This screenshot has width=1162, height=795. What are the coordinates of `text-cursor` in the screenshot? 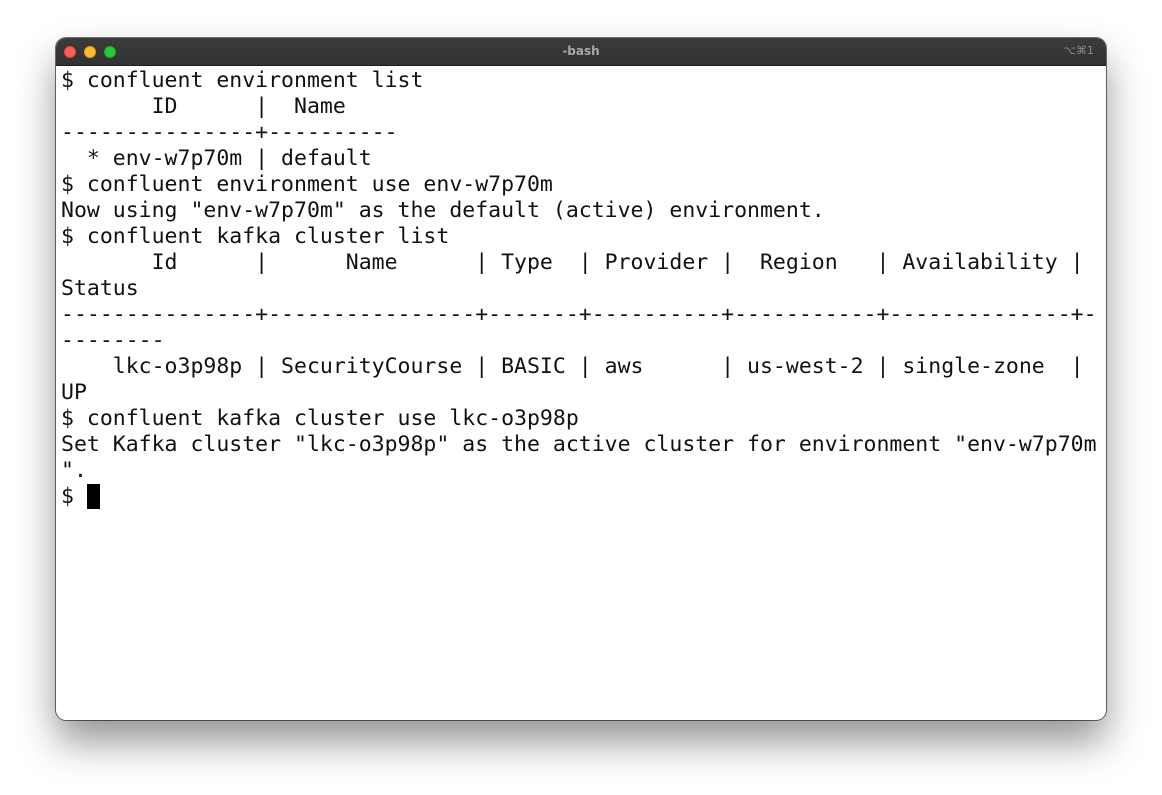 It's located at (93, 496).